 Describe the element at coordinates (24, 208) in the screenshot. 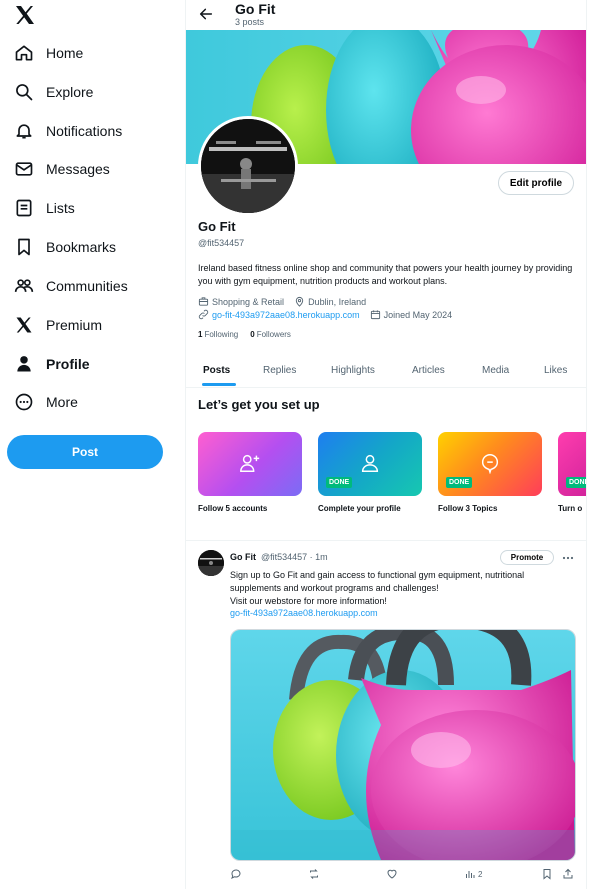

I see `list-icon` at that location.